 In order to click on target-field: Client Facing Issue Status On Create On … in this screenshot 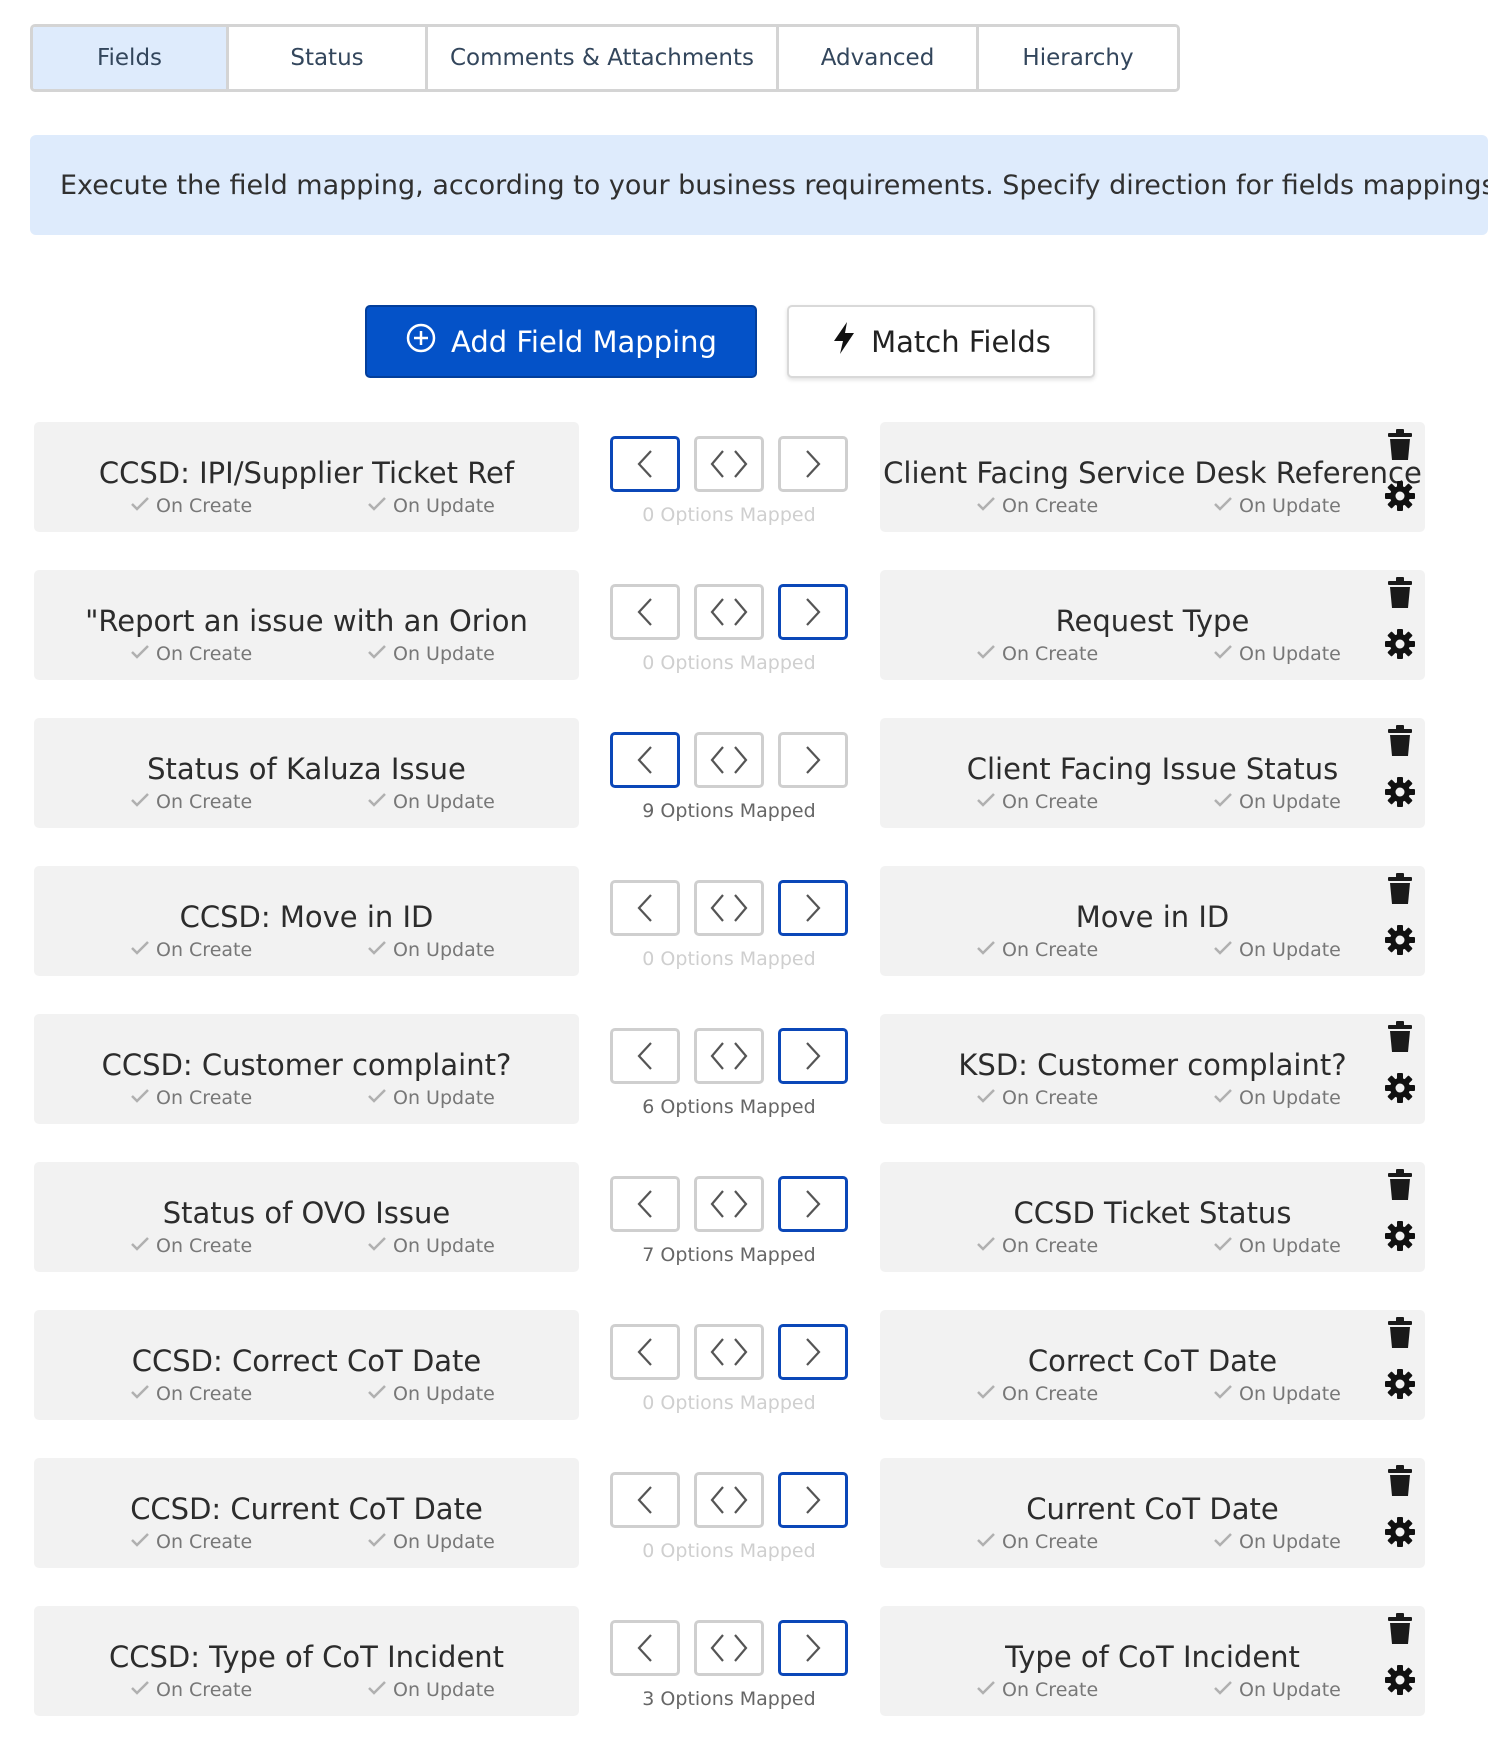, I will do `click(1152, 773)`.